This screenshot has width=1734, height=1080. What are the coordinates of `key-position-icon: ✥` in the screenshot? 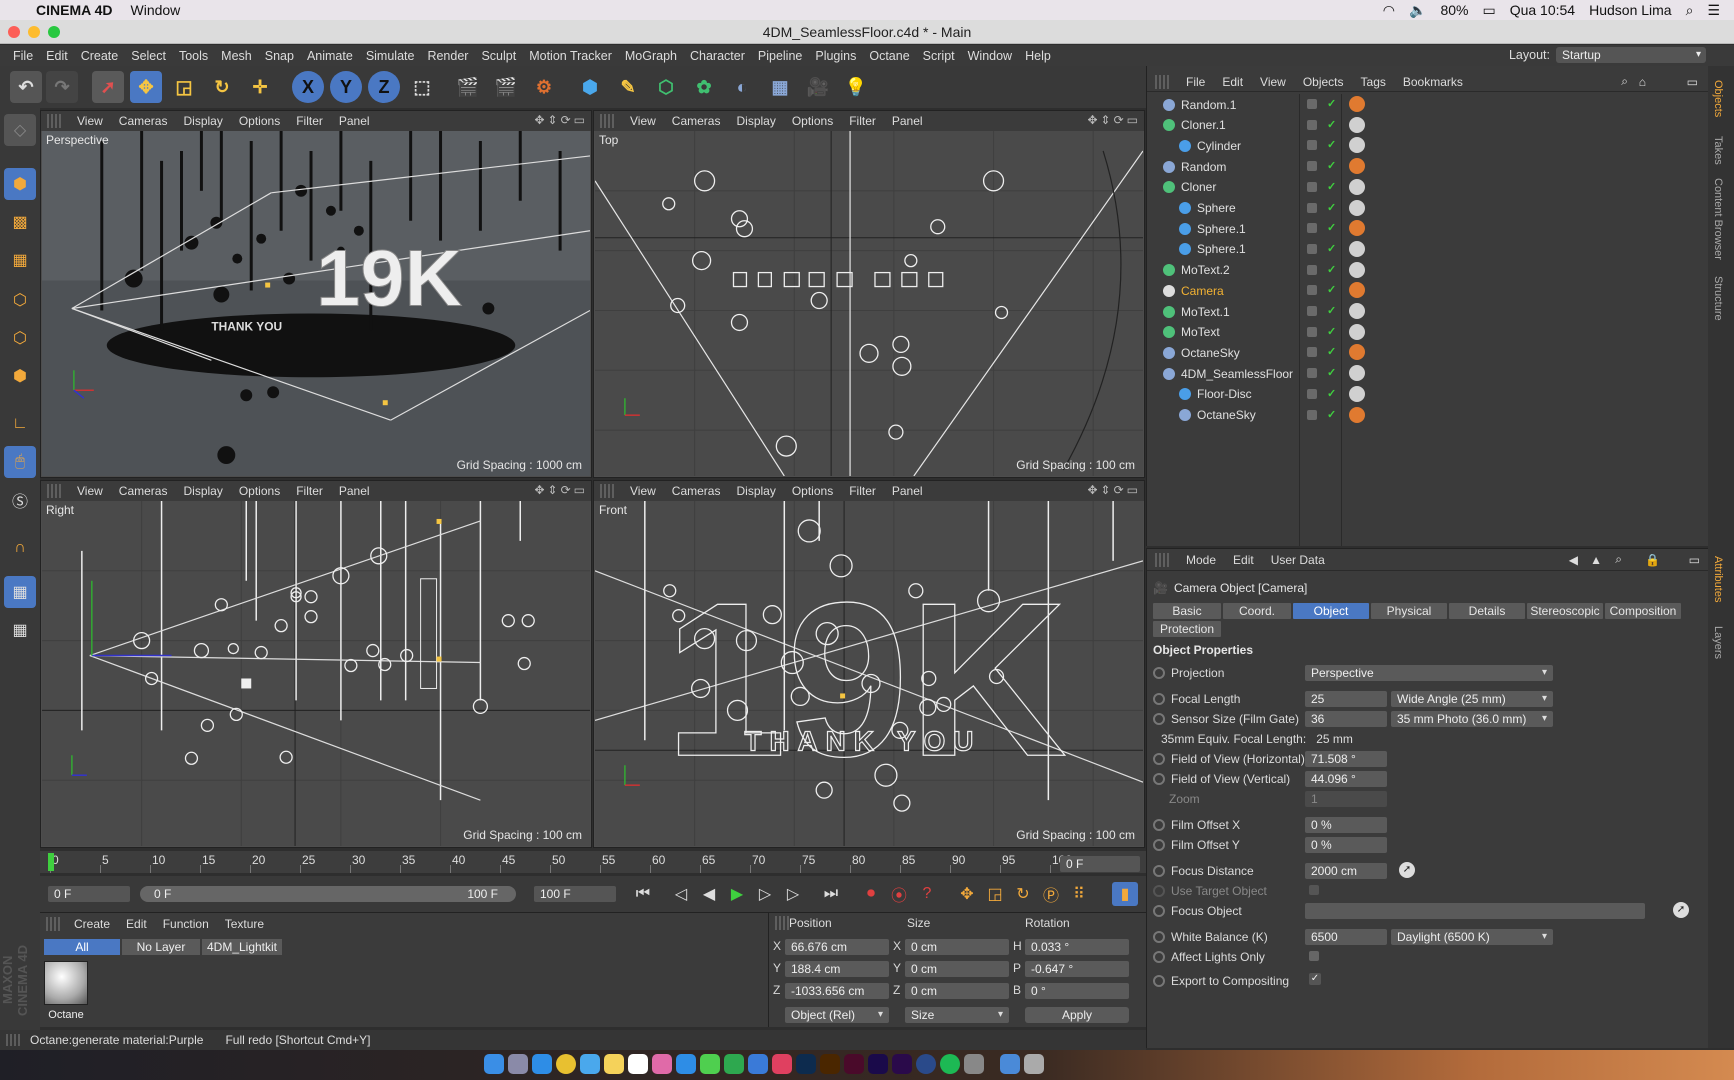 It's located at (967, 894).